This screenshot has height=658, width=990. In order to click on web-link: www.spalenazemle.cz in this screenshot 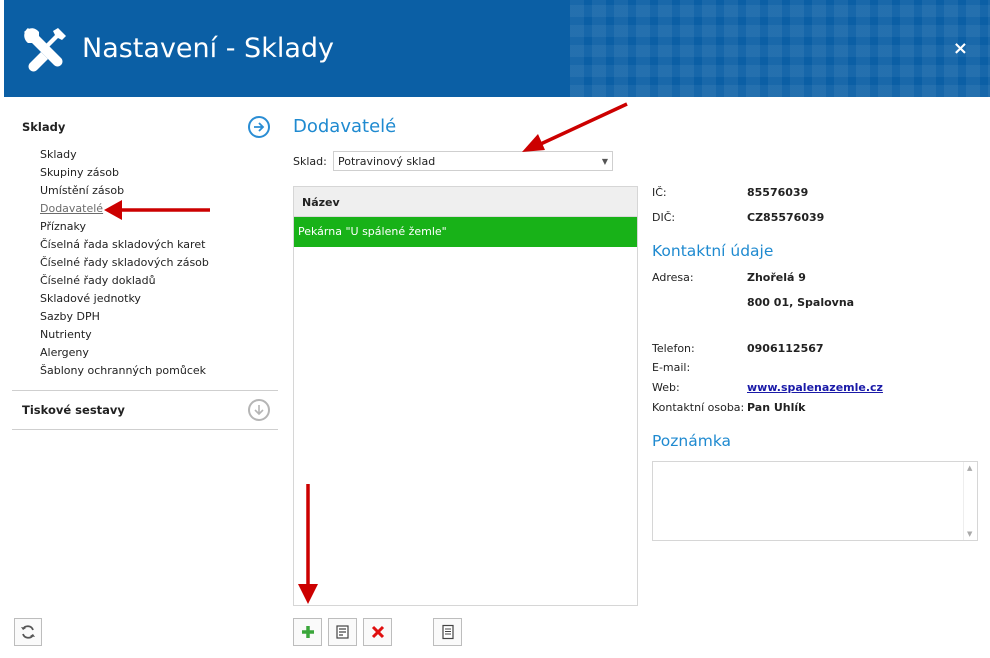, I will do `click(815, 387)`.